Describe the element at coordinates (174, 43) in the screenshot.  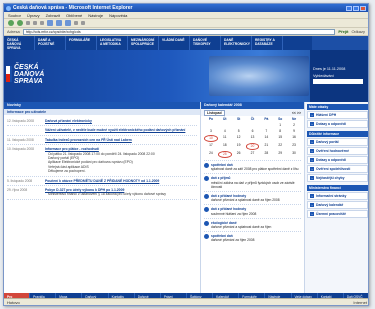
I see `nav-item: Vládní daně` at that location.